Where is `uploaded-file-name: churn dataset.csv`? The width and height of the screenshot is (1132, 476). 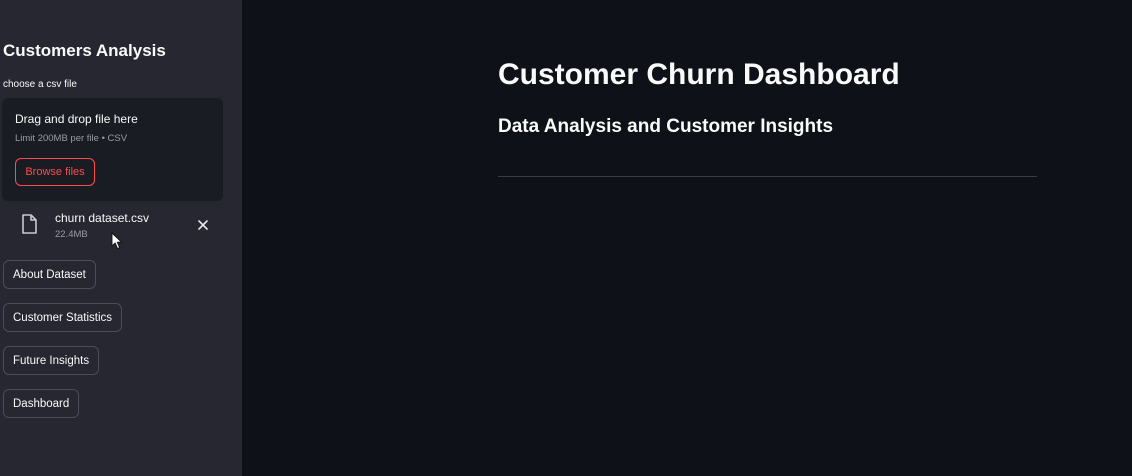 uploaded-file-name: churn dataset.csv is located at coordinates (102, 218).